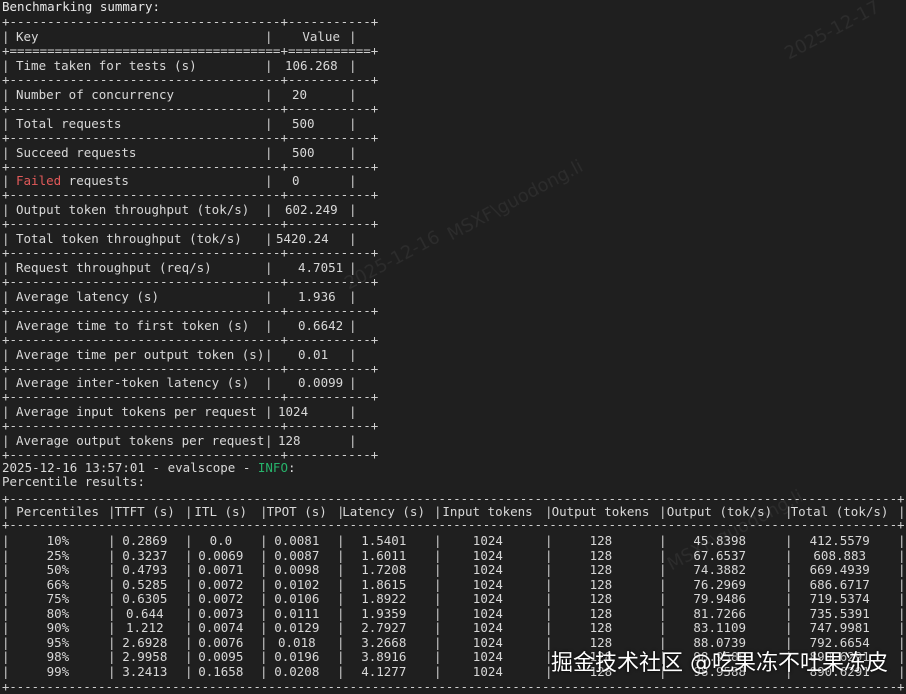  What do you see at coordinates (130, 467) in the screenshot?
I see `log-prefix: 2025-12-16 13:57:01 - evalscope -` at bounding box center [130, 467].